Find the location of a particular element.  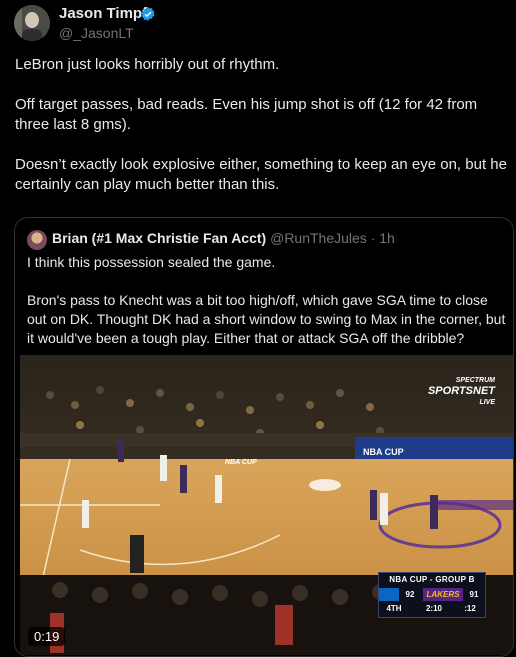

verified-badge-icon is located at coordinates (148, 14).